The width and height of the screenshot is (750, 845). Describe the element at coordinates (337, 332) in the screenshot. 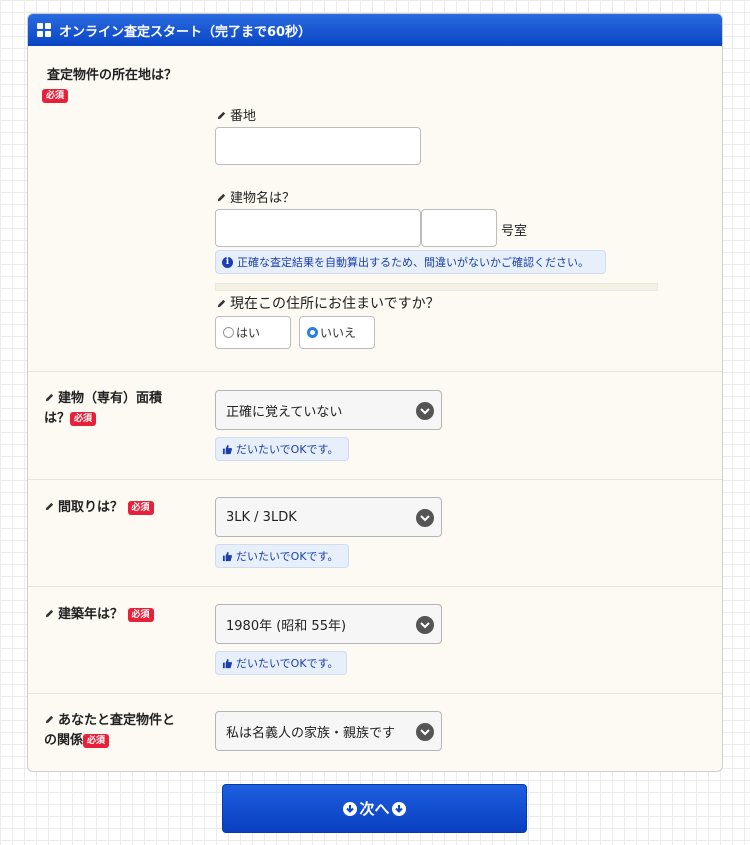

I see `radio-no: いいえ` at that location.